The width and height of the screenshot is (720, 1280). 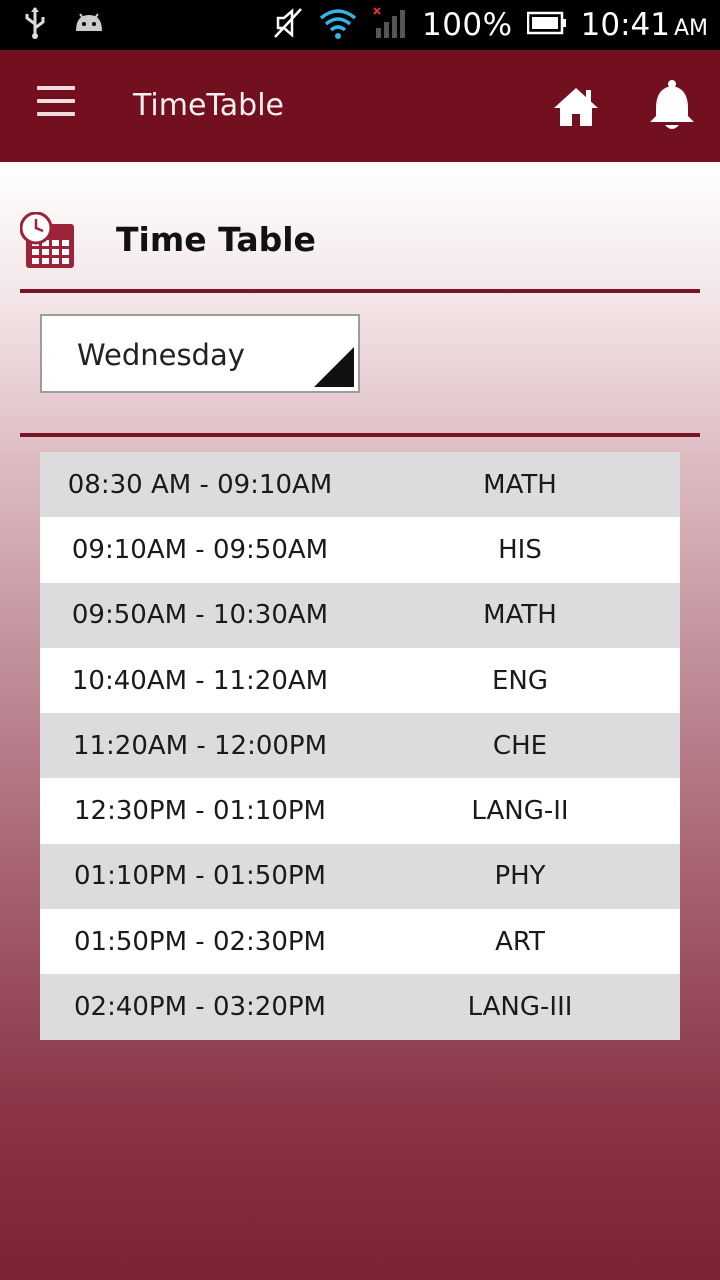 What do you see at coordinates (200, 876) in the screenshot?
I see `period-time: 01:10PM - 01:50PM` at bounding box center [200, 876].